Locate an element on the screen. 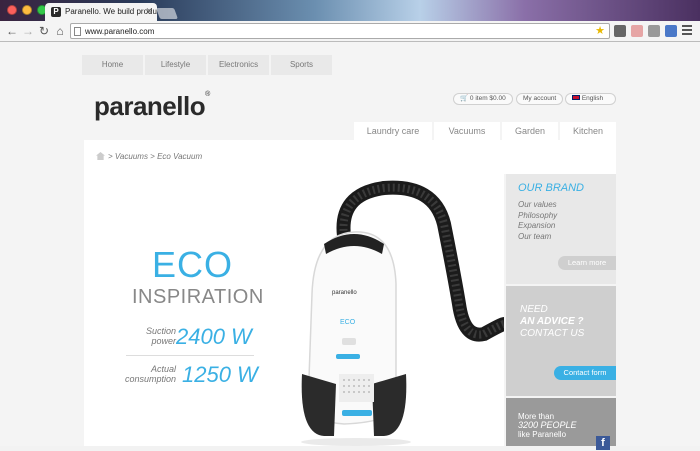 Image resolution: width=700 pixels, height=451 pixels. advice-line1: NEED is located at coordinates (534, 309).